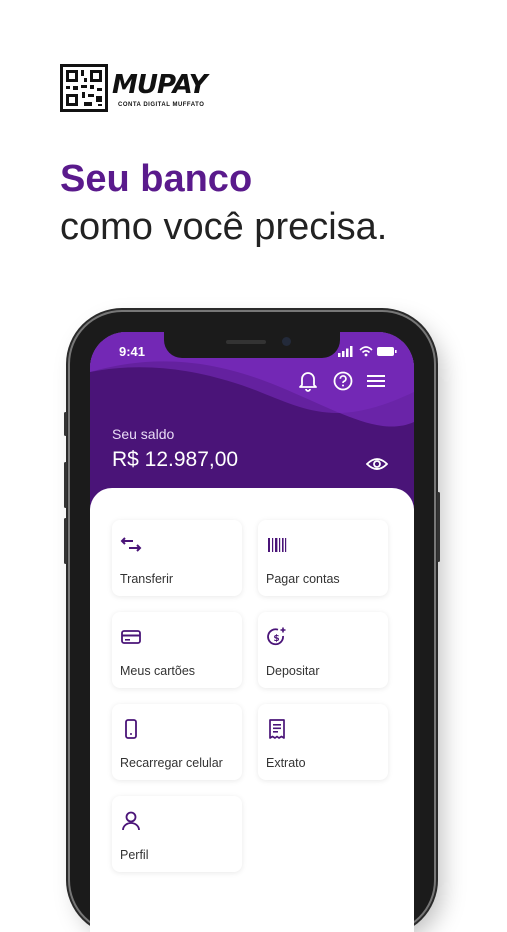 The height and width of the screenshot is (932, 507). I want to click on action-card-perfil: Perfil, so click(177, 834).